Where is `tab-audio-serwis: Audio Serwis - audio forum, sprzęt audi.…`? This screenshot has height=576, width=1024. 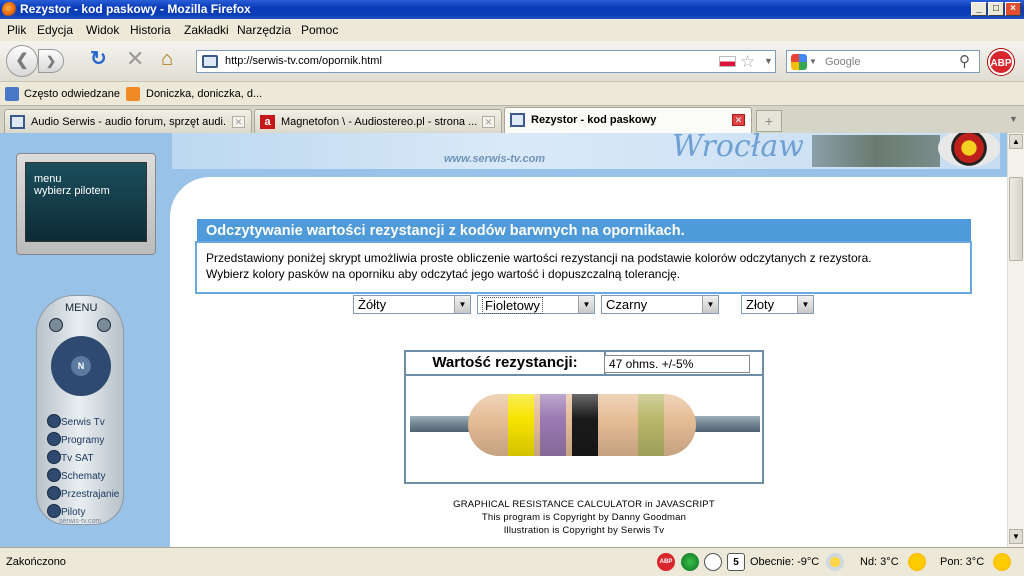 tab-audio-serwis: Audio Serwis - audio forum, sprzęt audi.… is located at coordinates (128, 121).